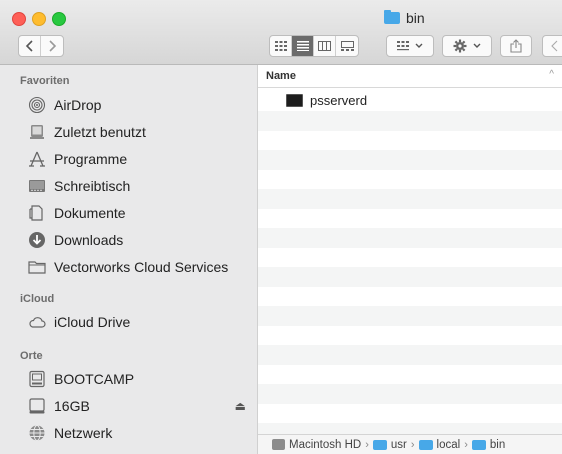  Describe the element at coordinates (497, 445) in the screenshot. I see `path-segment-bin: bin` at that location.